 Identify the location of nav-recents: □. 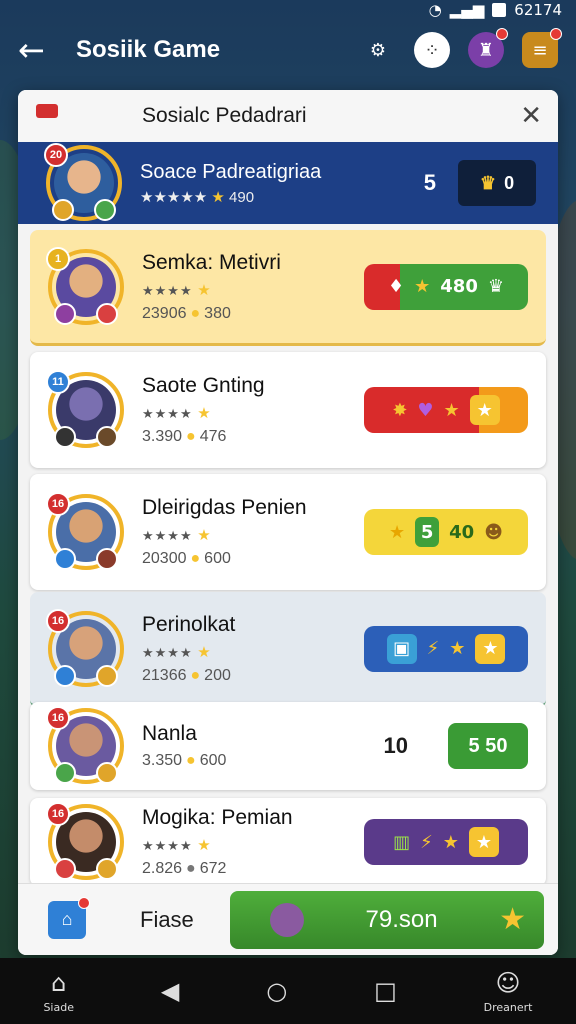
(385, 991).